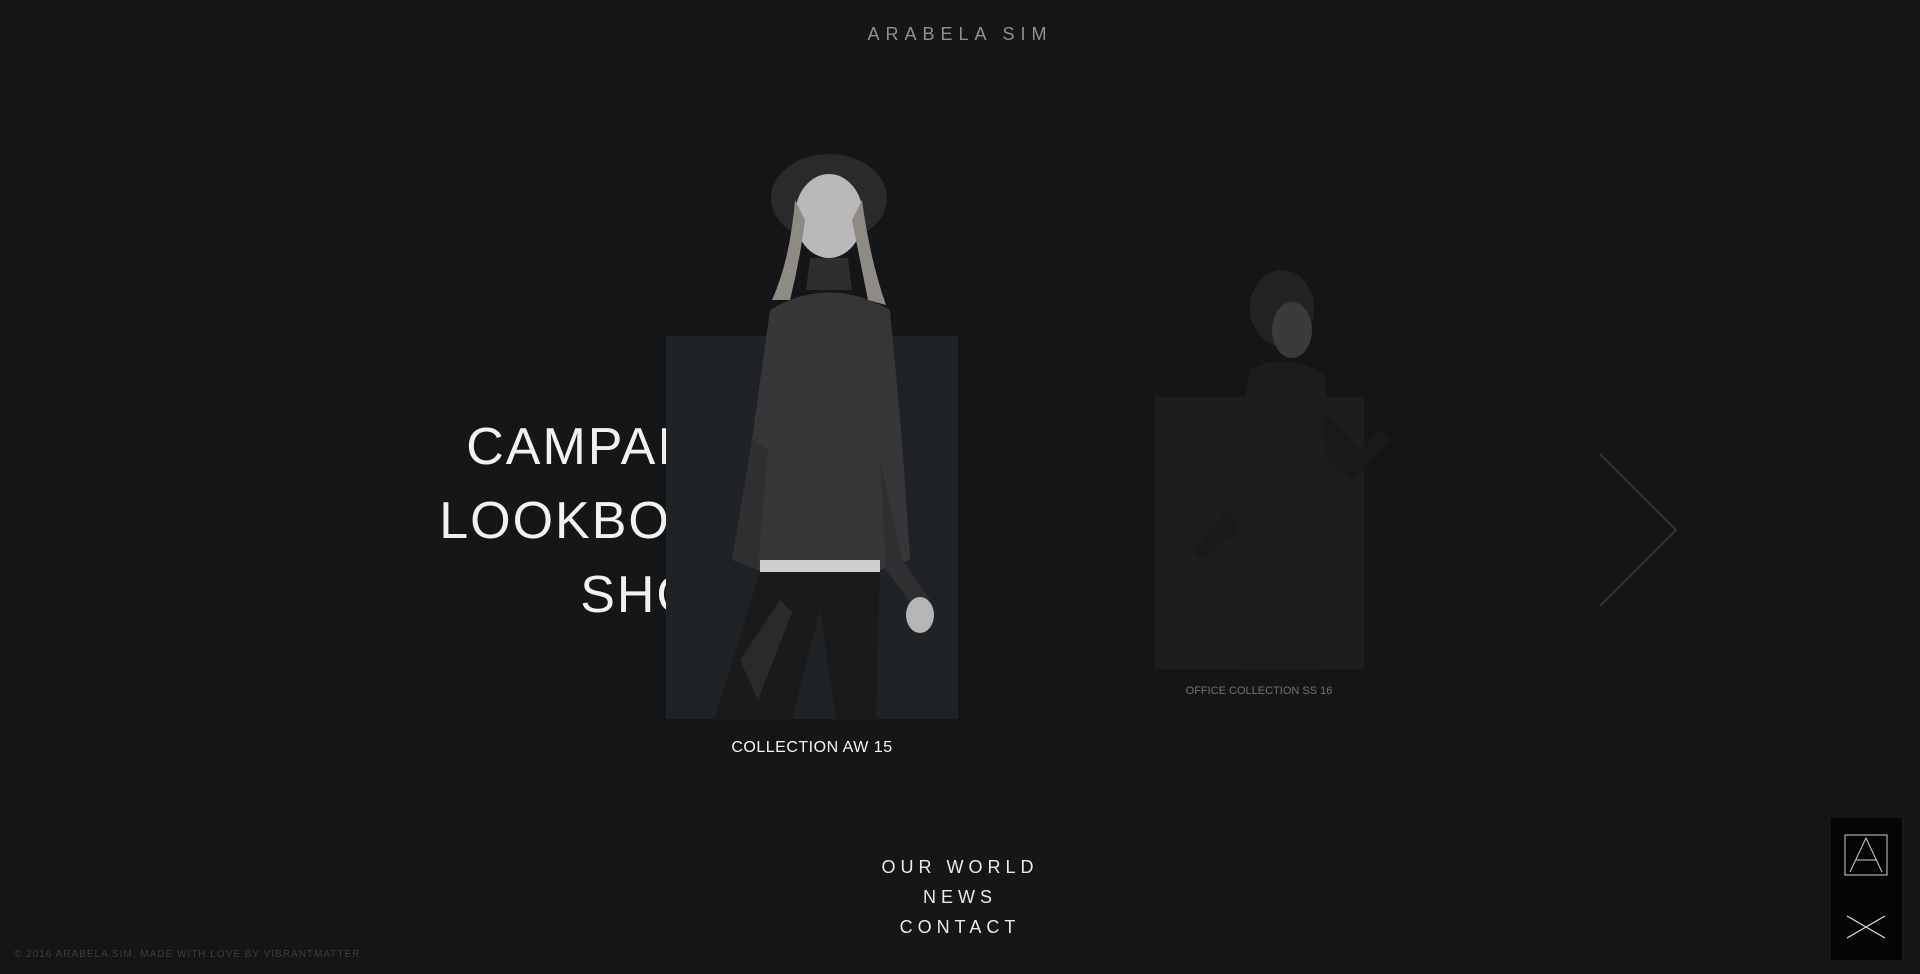 The height and width of the screenshot is (974, 1920). Describe the element at coordinates (1259, 691) in the screenshot. I see `slide-caption: OFFICE COLLECTION SS 16` at that location.